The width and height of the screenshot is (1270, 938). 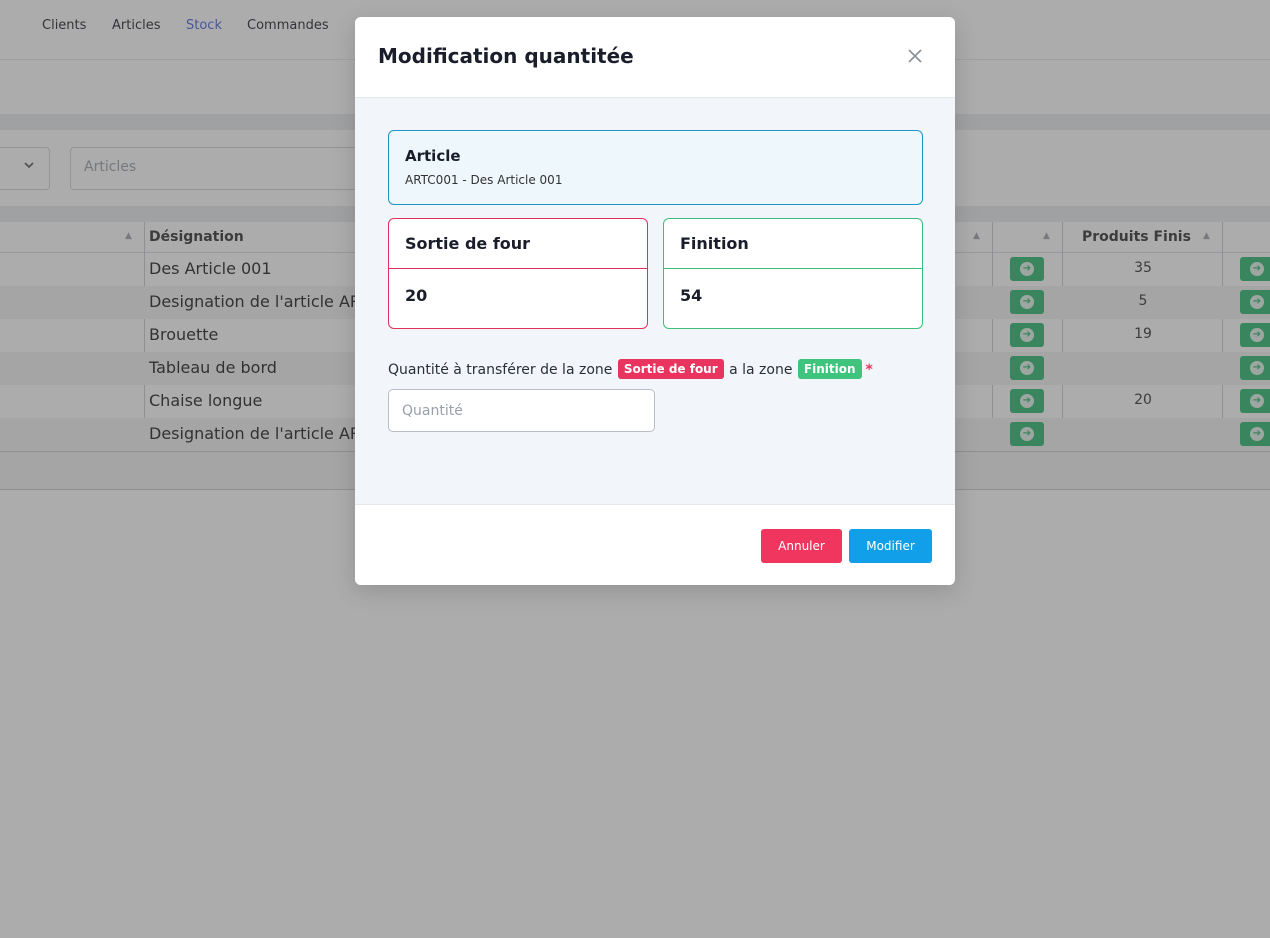 I want to click on submit-button: Modifier, so click(x=890, y=546).